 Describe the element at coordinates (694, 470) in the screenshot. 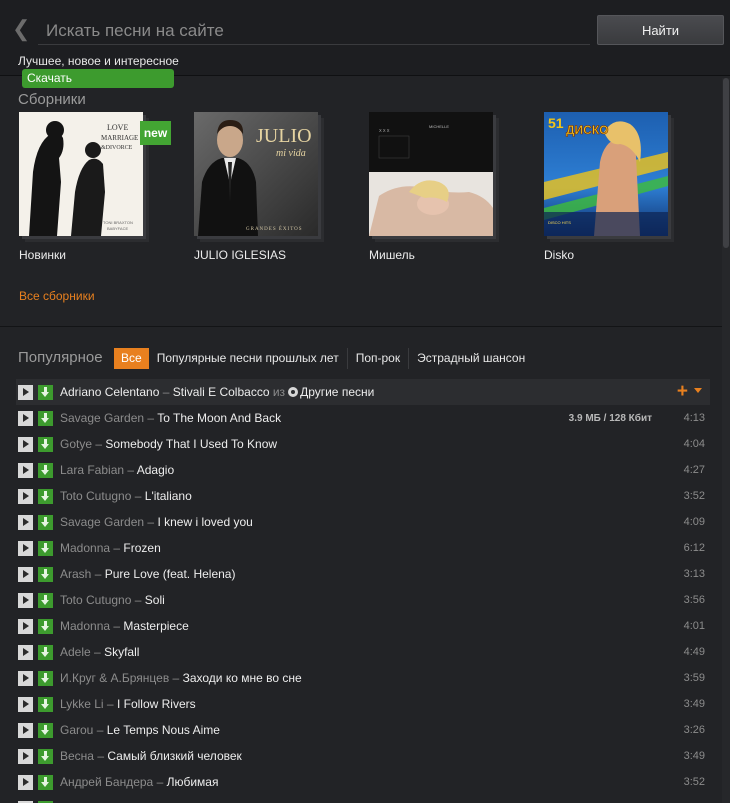

I see `track-duration: 4:27` at that location.